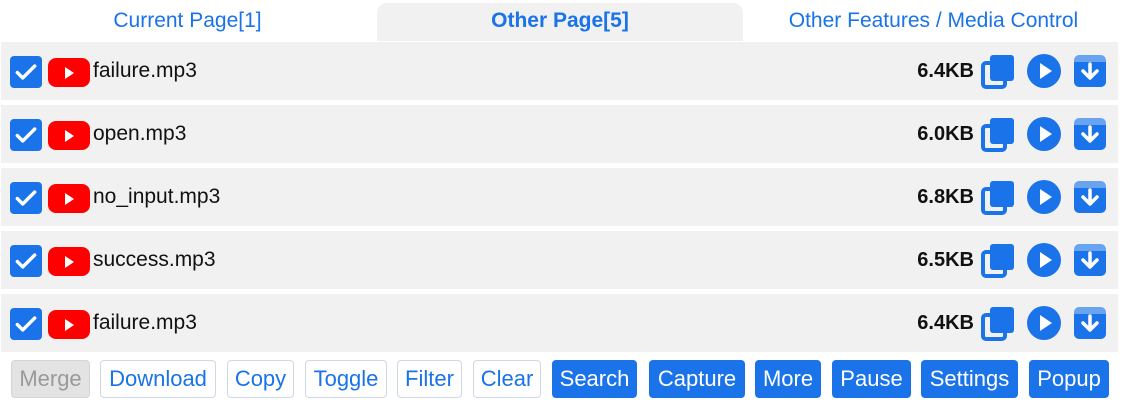  I want to click on copy-button: Copy, so click(260, 379).